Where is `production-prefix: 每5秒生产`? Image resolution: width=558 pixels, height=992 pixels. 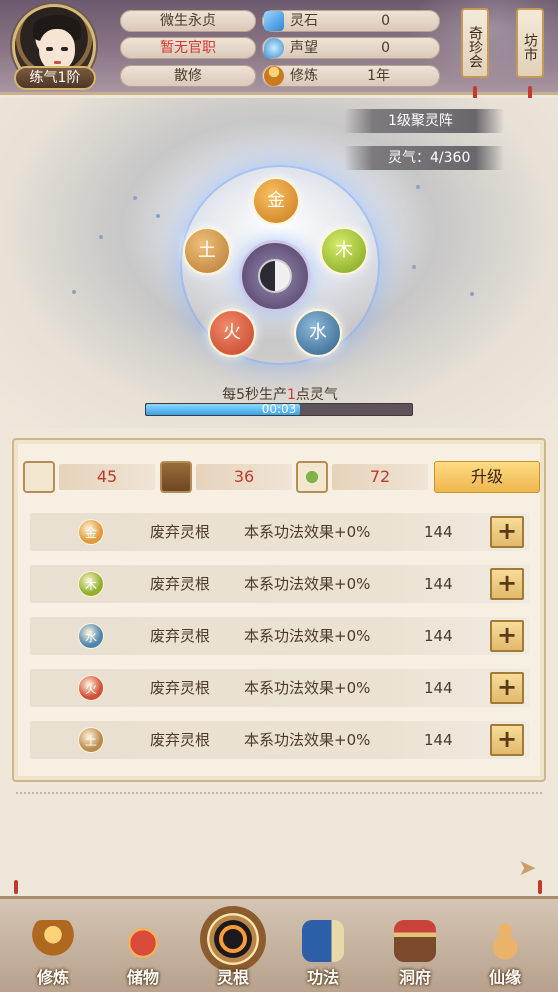 production-prefix: 每5秒生产 is located at coordinates (254, 395).